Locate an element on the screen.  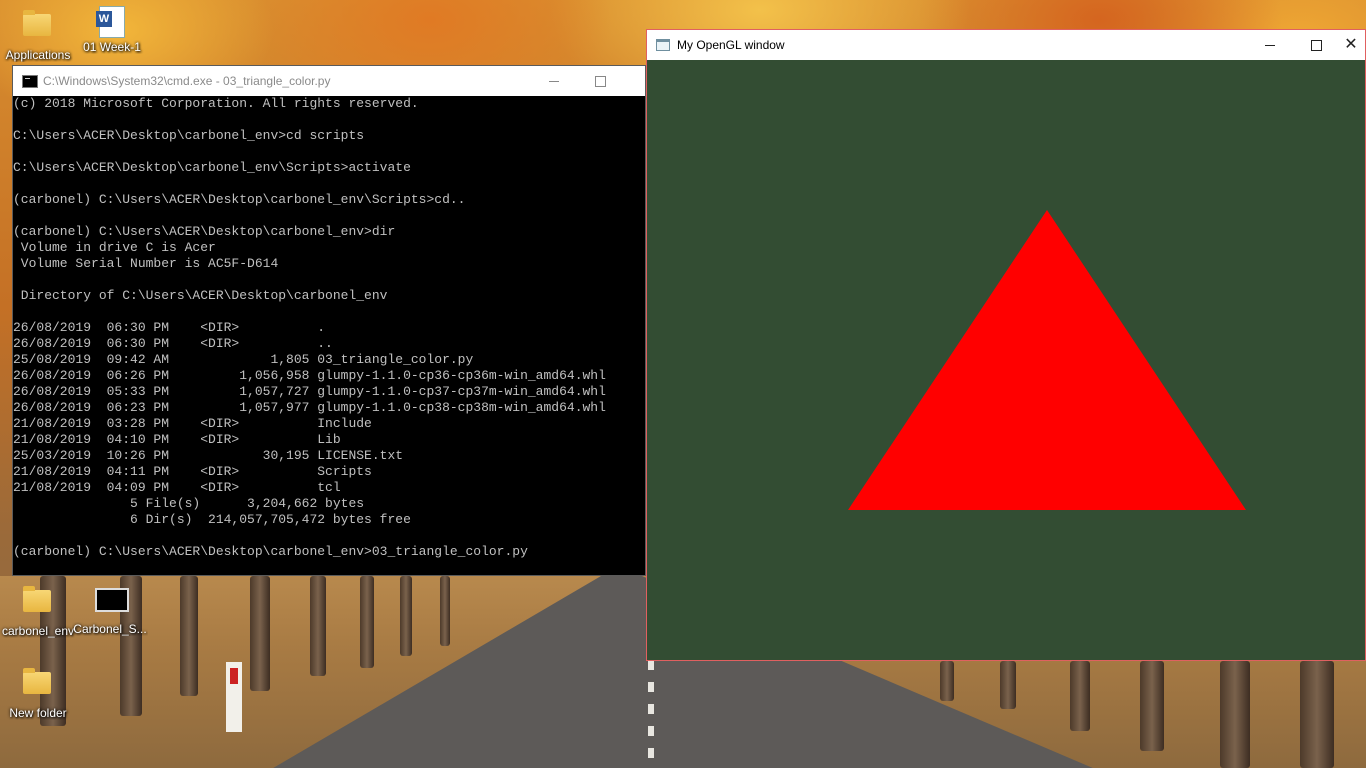
roadside-marker-post is located at coordinates (234, 697).